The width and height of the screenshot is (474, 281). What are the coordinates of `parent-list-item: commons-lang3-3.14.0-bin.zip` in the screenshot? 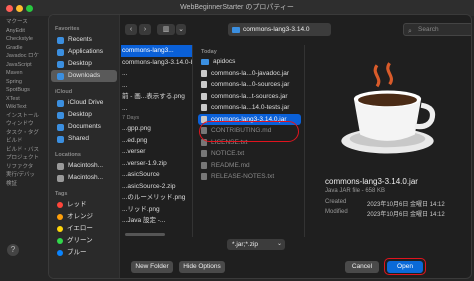 It's located at (156, 63).